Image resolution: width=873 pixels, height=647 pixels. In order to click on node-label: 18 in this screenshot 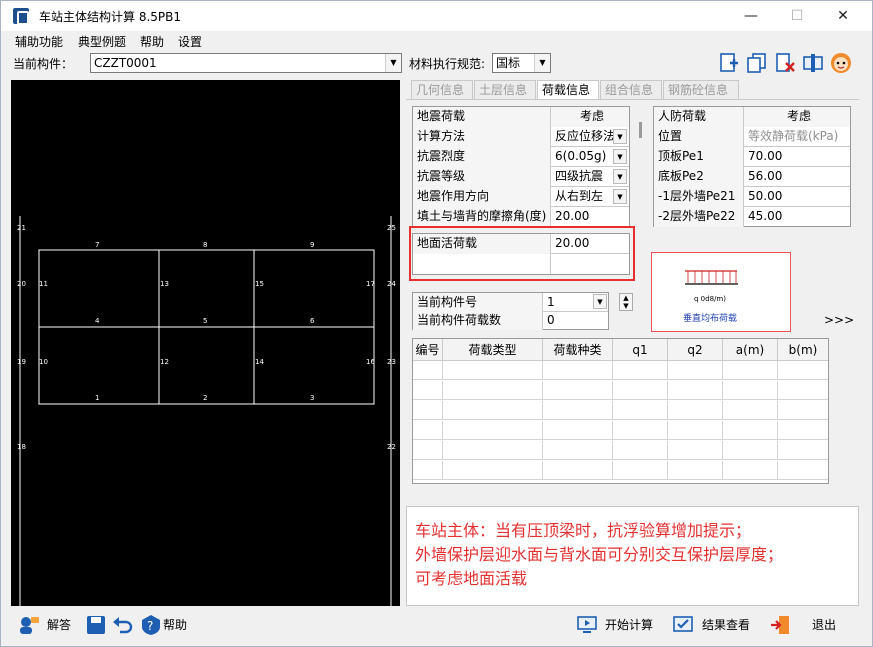, I will do `click(21, 447)`.